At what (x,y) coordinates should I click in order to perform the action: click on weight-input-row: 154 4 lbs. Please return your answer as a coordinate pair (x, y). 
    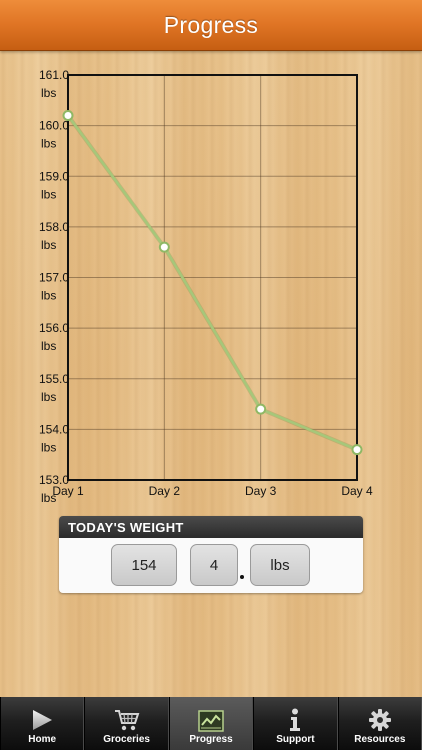
    Looking at the image, I should click on (211, 565).